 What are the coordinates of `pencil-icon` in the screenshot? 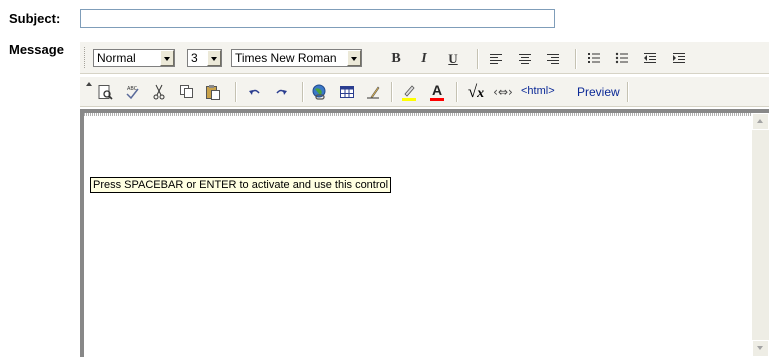 It's located at (373, 92).